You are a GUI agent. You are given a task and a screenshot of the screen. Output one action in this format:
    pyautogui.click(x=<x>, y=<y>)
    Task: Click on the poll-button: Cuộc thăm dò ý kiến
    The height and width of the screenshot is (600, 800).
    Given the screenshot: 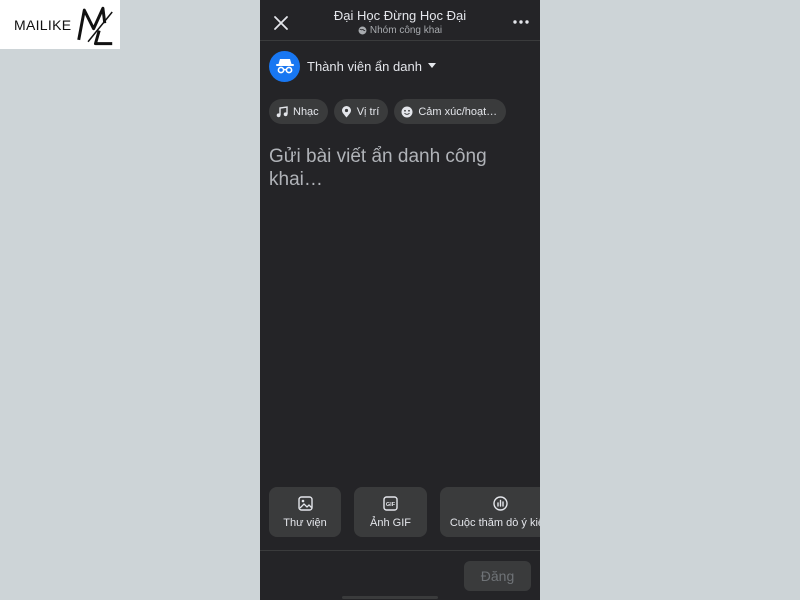 What is the action you would take?
    pyautogui.click(x=490, y=512)
    